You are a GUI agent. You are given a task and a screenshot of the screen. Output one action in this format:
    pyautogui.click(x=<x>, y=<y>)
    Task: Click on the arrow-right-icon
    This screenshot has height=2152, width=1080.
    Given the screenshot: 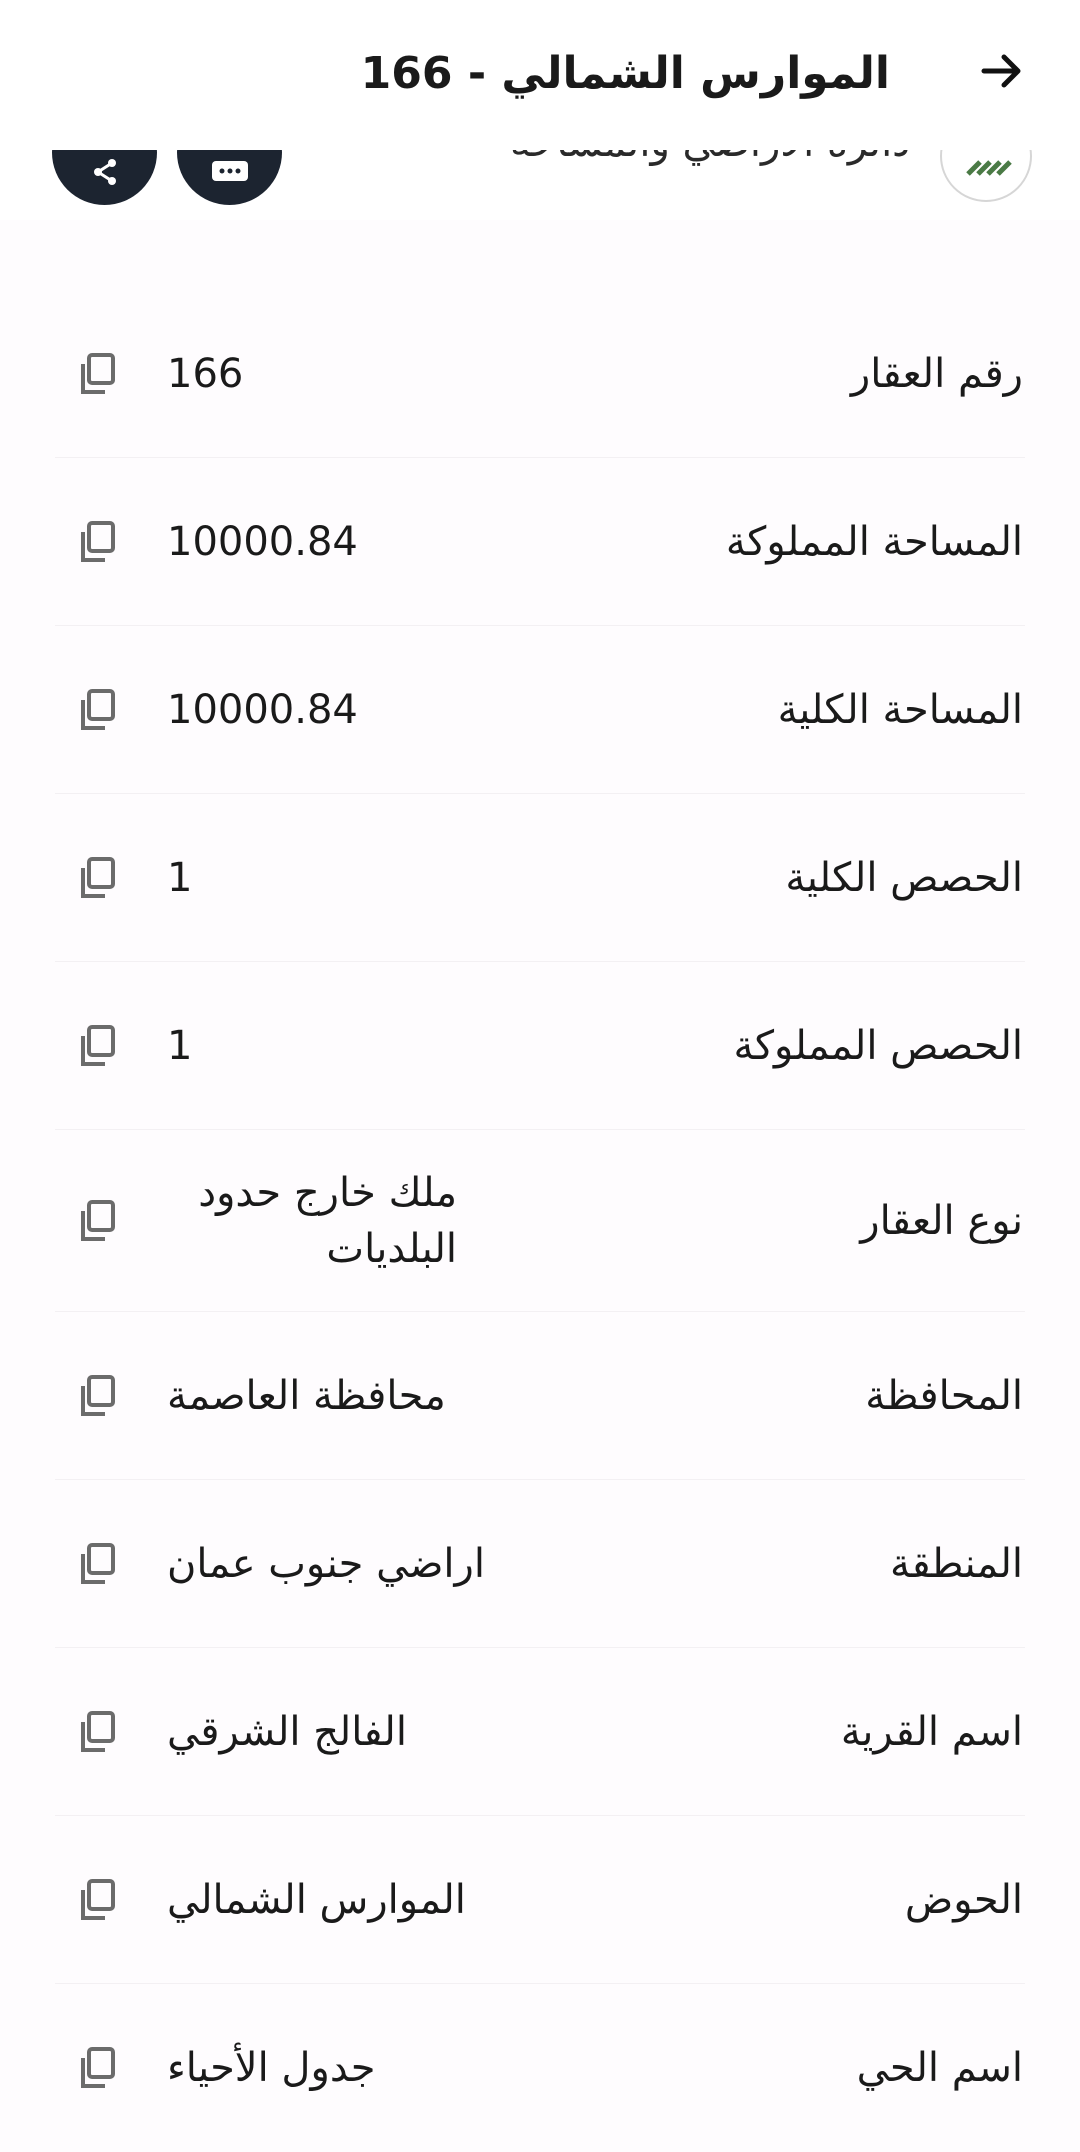 What is the action you would take?
    pyautogui.click(x=1001, y=71)
    